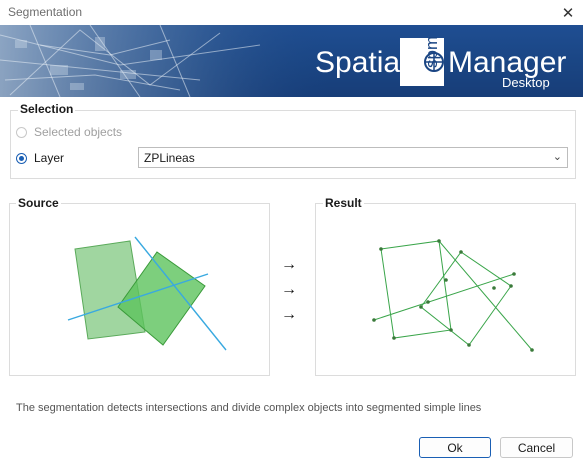  What do you see at coordinates (526, 82) in the screenshot?
I see `logo-subtext: Desktop` at bounding box center [526, 82].